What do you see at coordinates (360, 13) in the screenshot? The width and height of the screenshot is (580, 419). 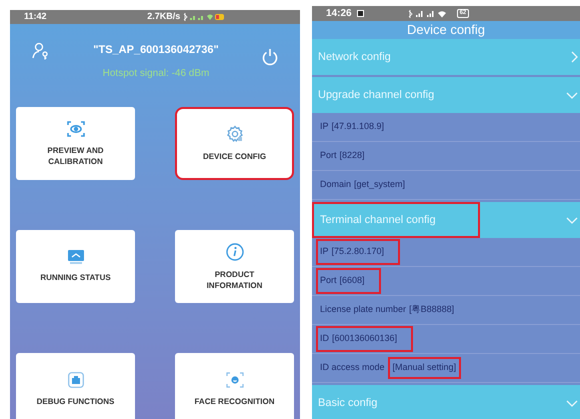 I see `notification-icon` at bounding box center [360, 13].